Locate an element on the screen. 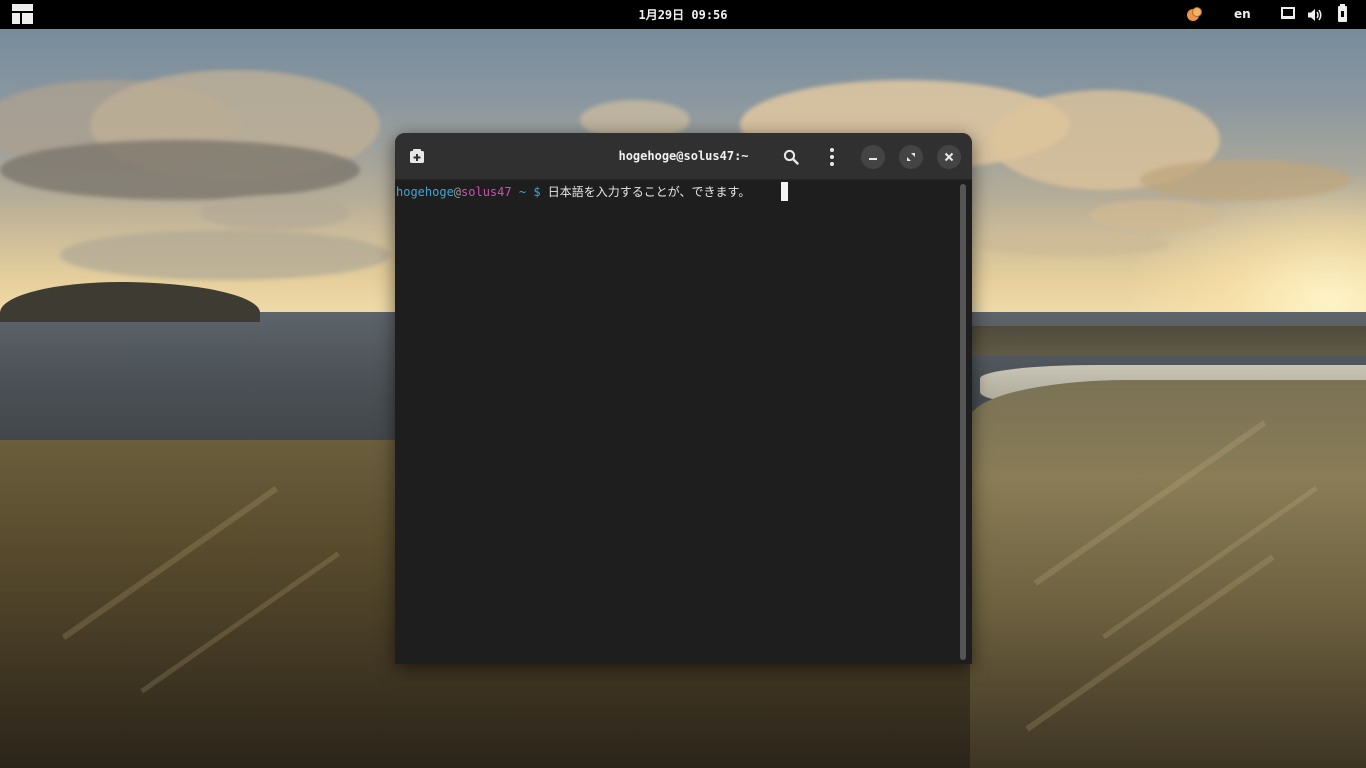 This screenshot has height=768, width=1366. minimize-button is located at coordinates (873, 157).